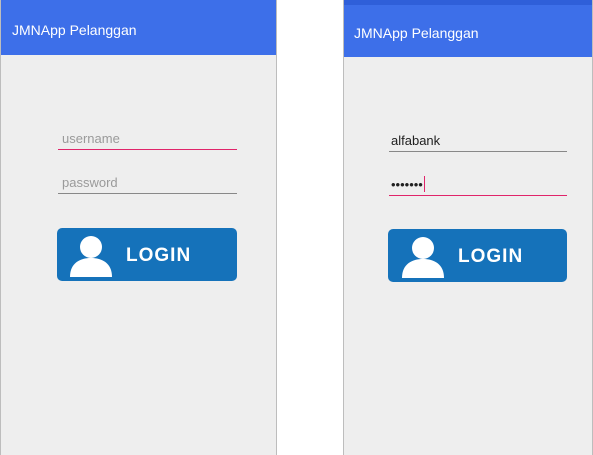 The image size is (593, 455). Describe the element at coordinates (147, 139) in the screenshot. I see `username-field: username` at that location.